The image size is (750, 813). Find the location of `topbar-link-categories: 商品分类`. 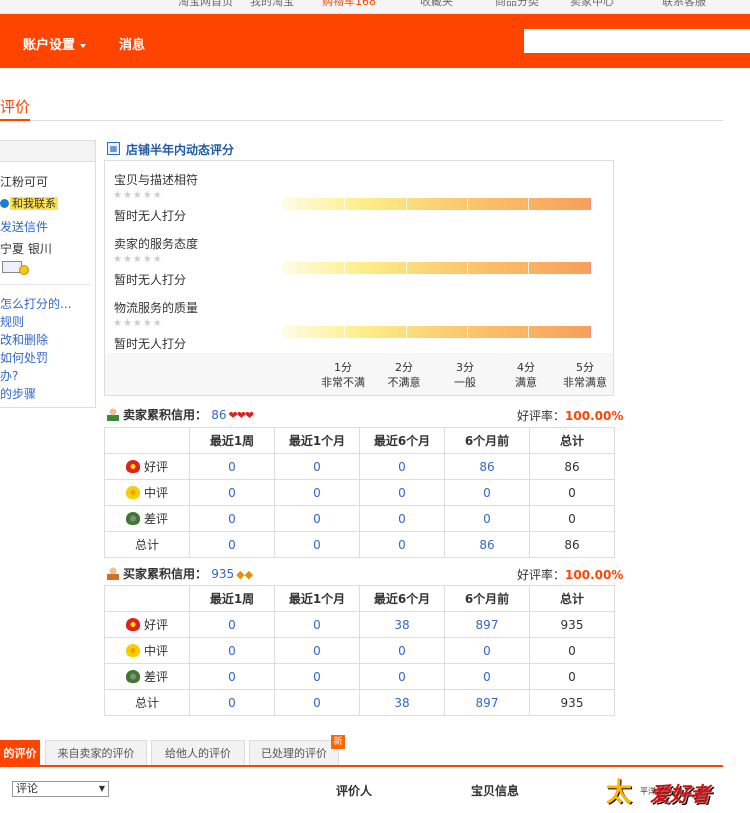

topbar-link-categories: 商品分类 is located at coordinates (517, 4).